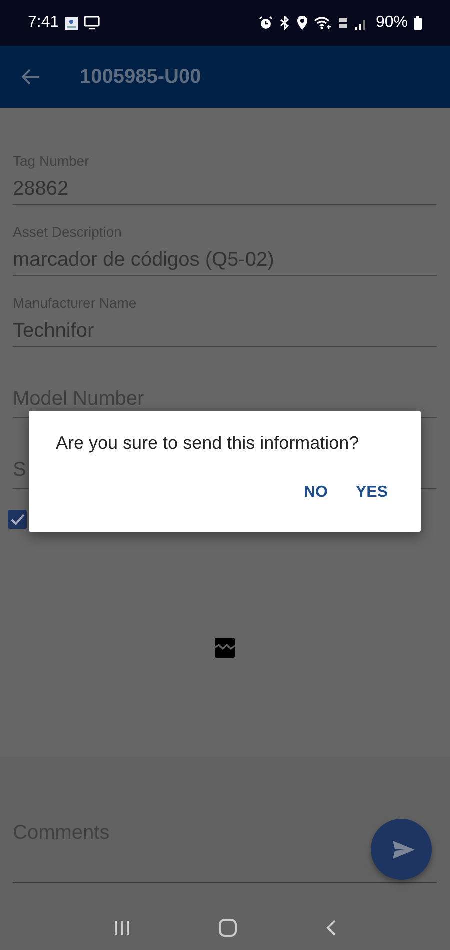 The width and height of the screenshot is (450, 950). I want to click on battery-percent: 90%, so click(392, 23).